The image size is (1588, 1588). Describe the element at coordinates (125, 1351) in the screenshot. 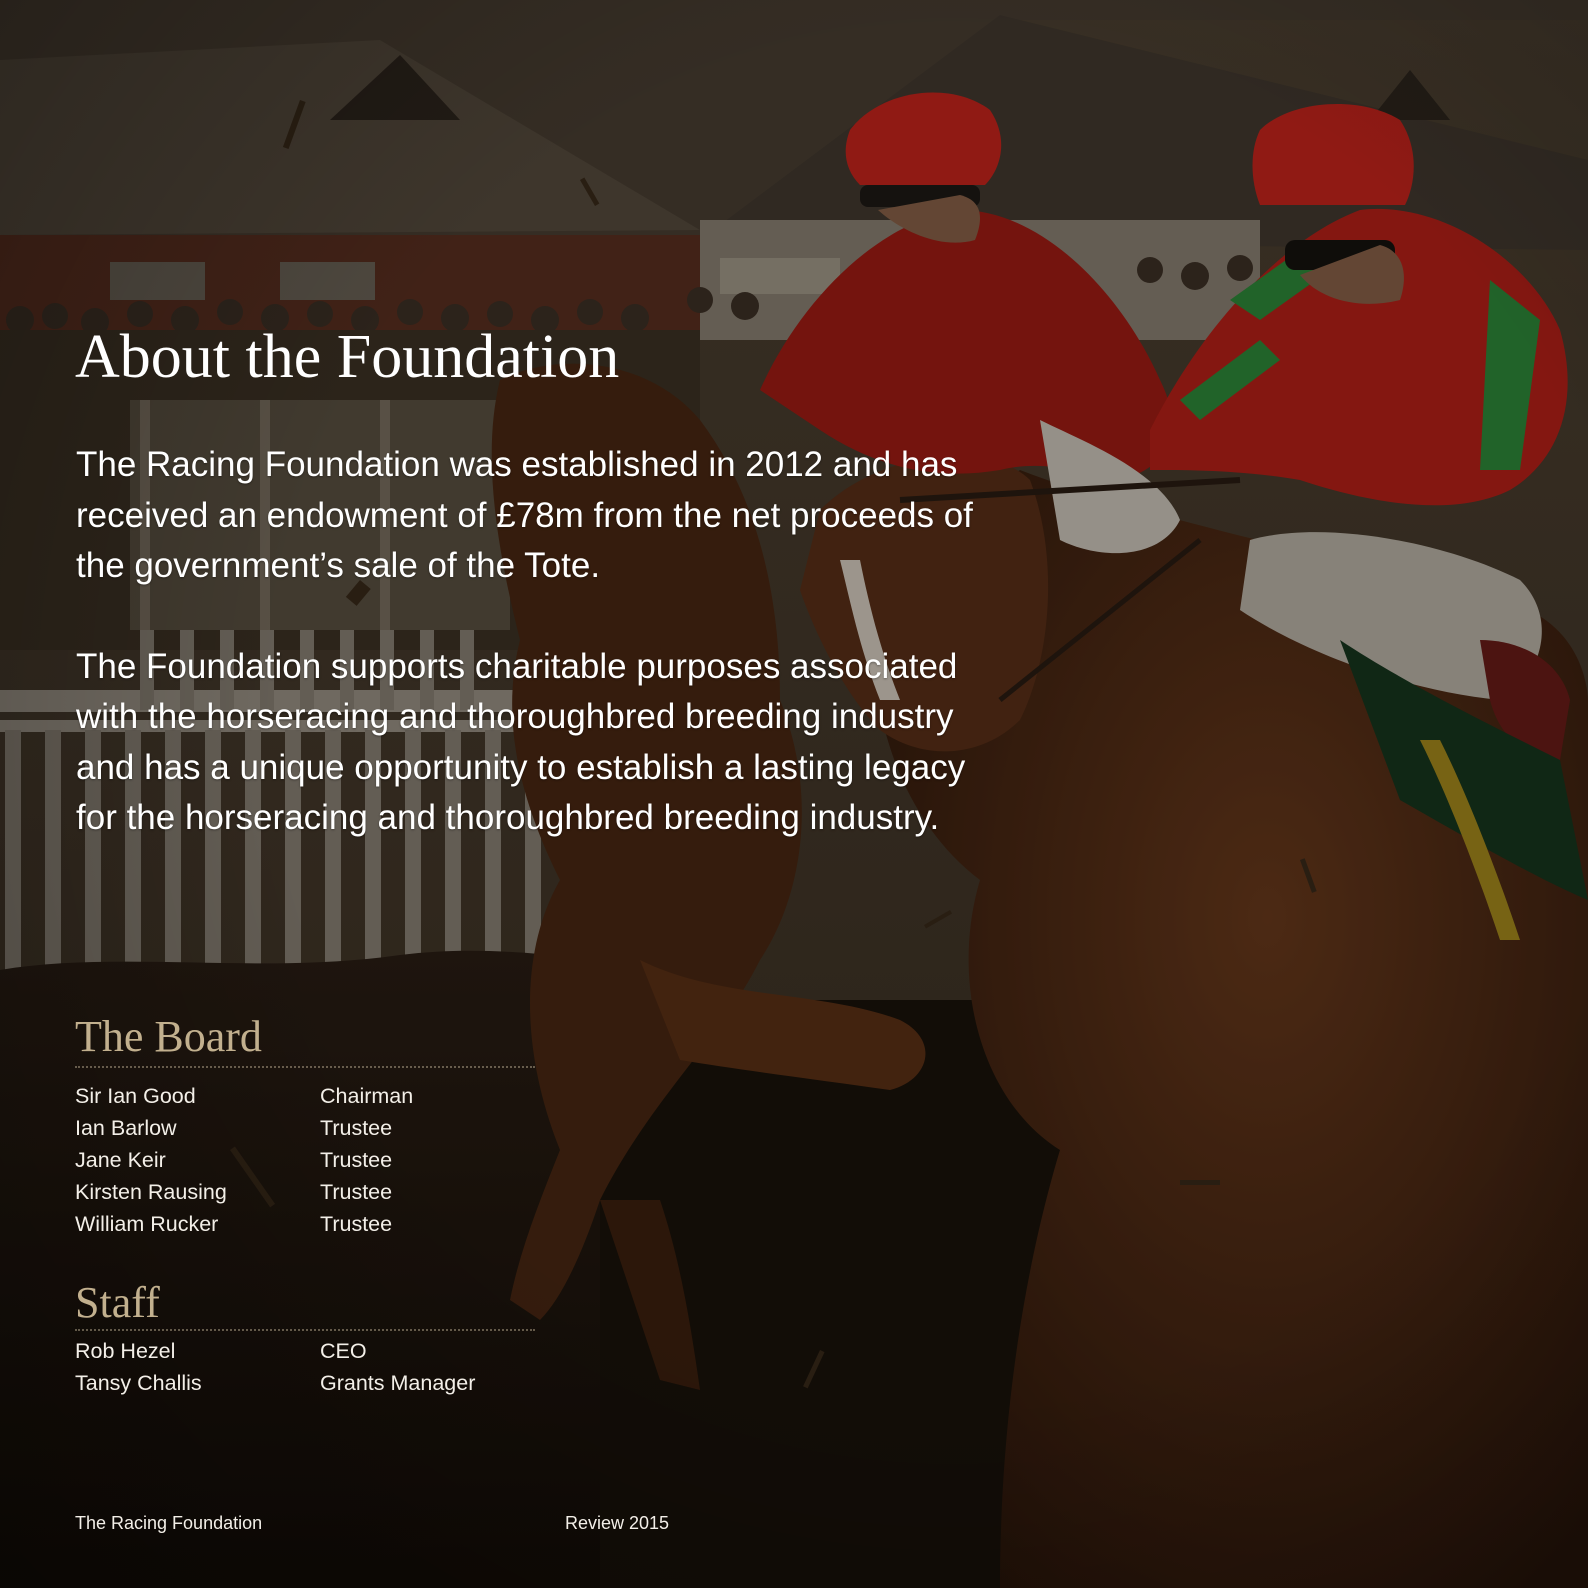

I see `member-name: Rob Hezel` at that location.